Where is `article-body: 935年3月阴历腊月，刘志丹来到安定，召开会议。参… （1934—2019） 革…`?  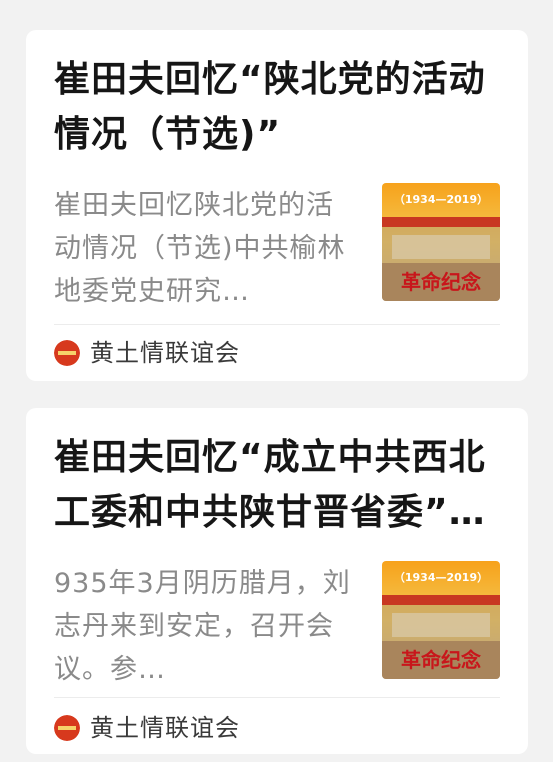 article-body: 935年3月阴历腊月，刘志丹来到安定，召开会议。参… （1934—2019） 革… is located at coordinates (277, 626).